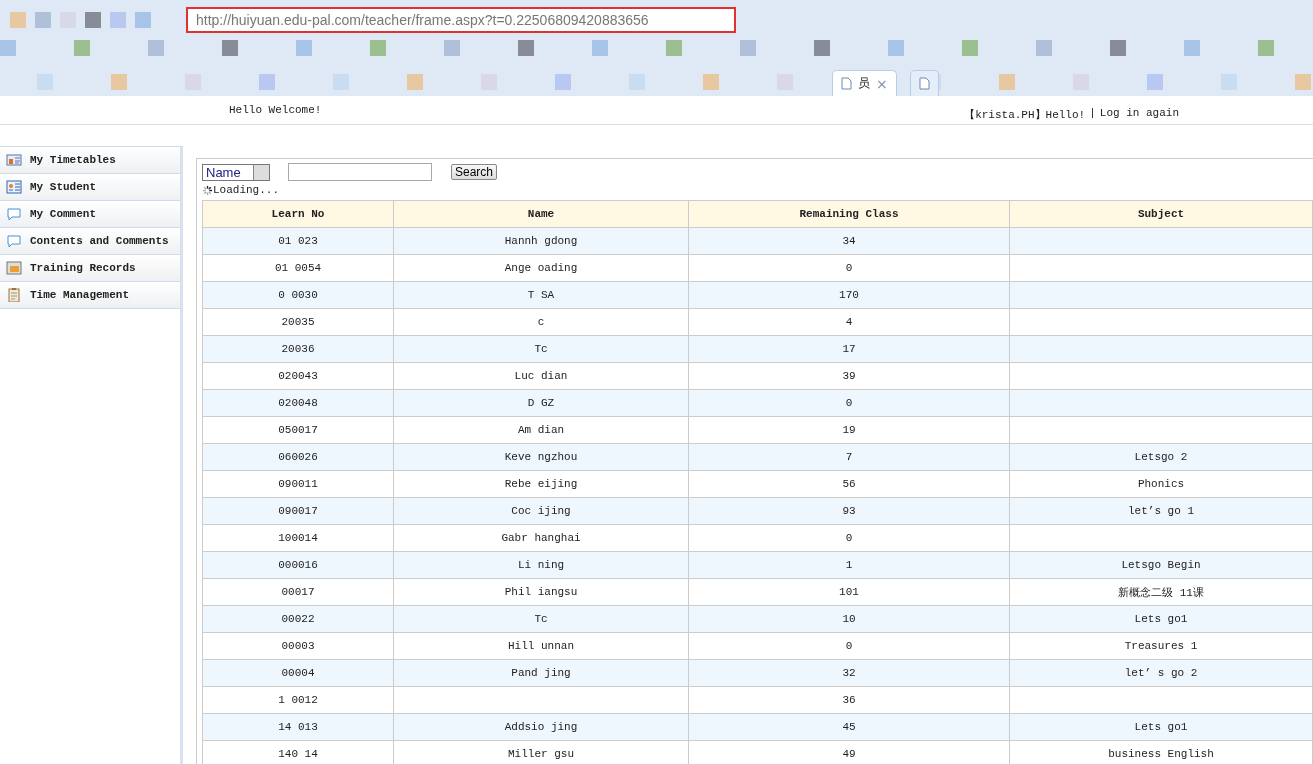  I want to click on table-cell: Hill unnan, so click(541, 646).